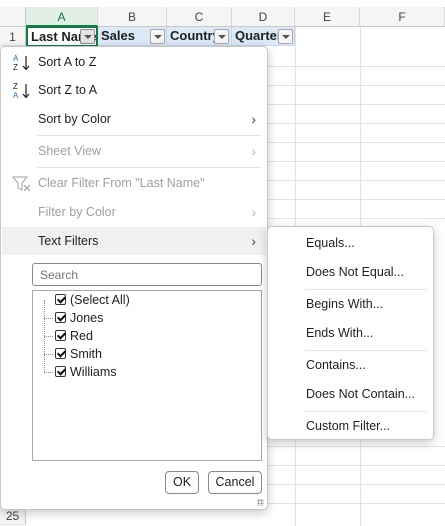 The image size is (445, 526). I want to click on column-header-e: E, so click(327, 17).